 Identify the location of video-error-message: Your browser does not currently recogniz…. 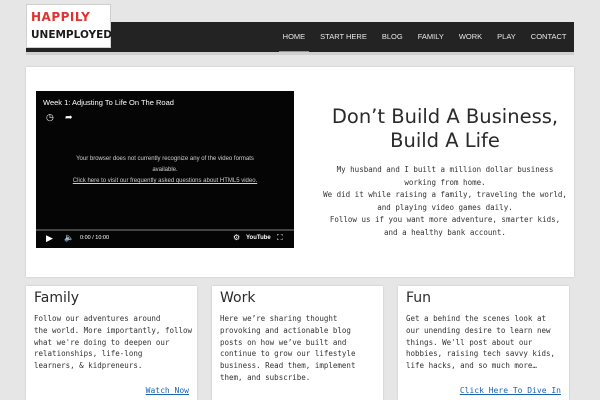
(165, 170).